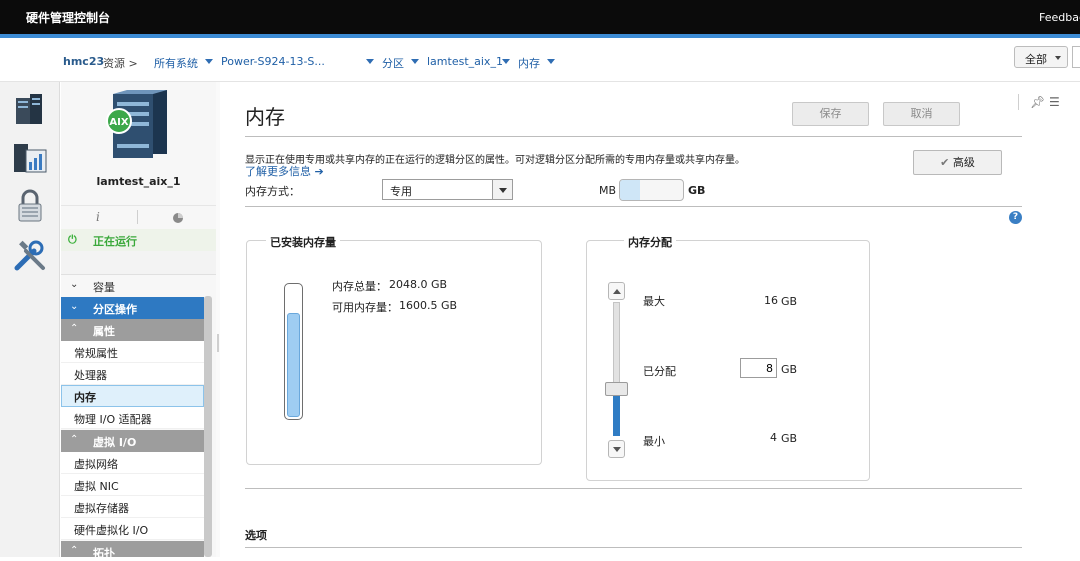 The image size is (1080, 561). What do you see at coordinates (789, 301) in the screenshot?
I see `max-unit: GB` at bounding box center [789, 301].